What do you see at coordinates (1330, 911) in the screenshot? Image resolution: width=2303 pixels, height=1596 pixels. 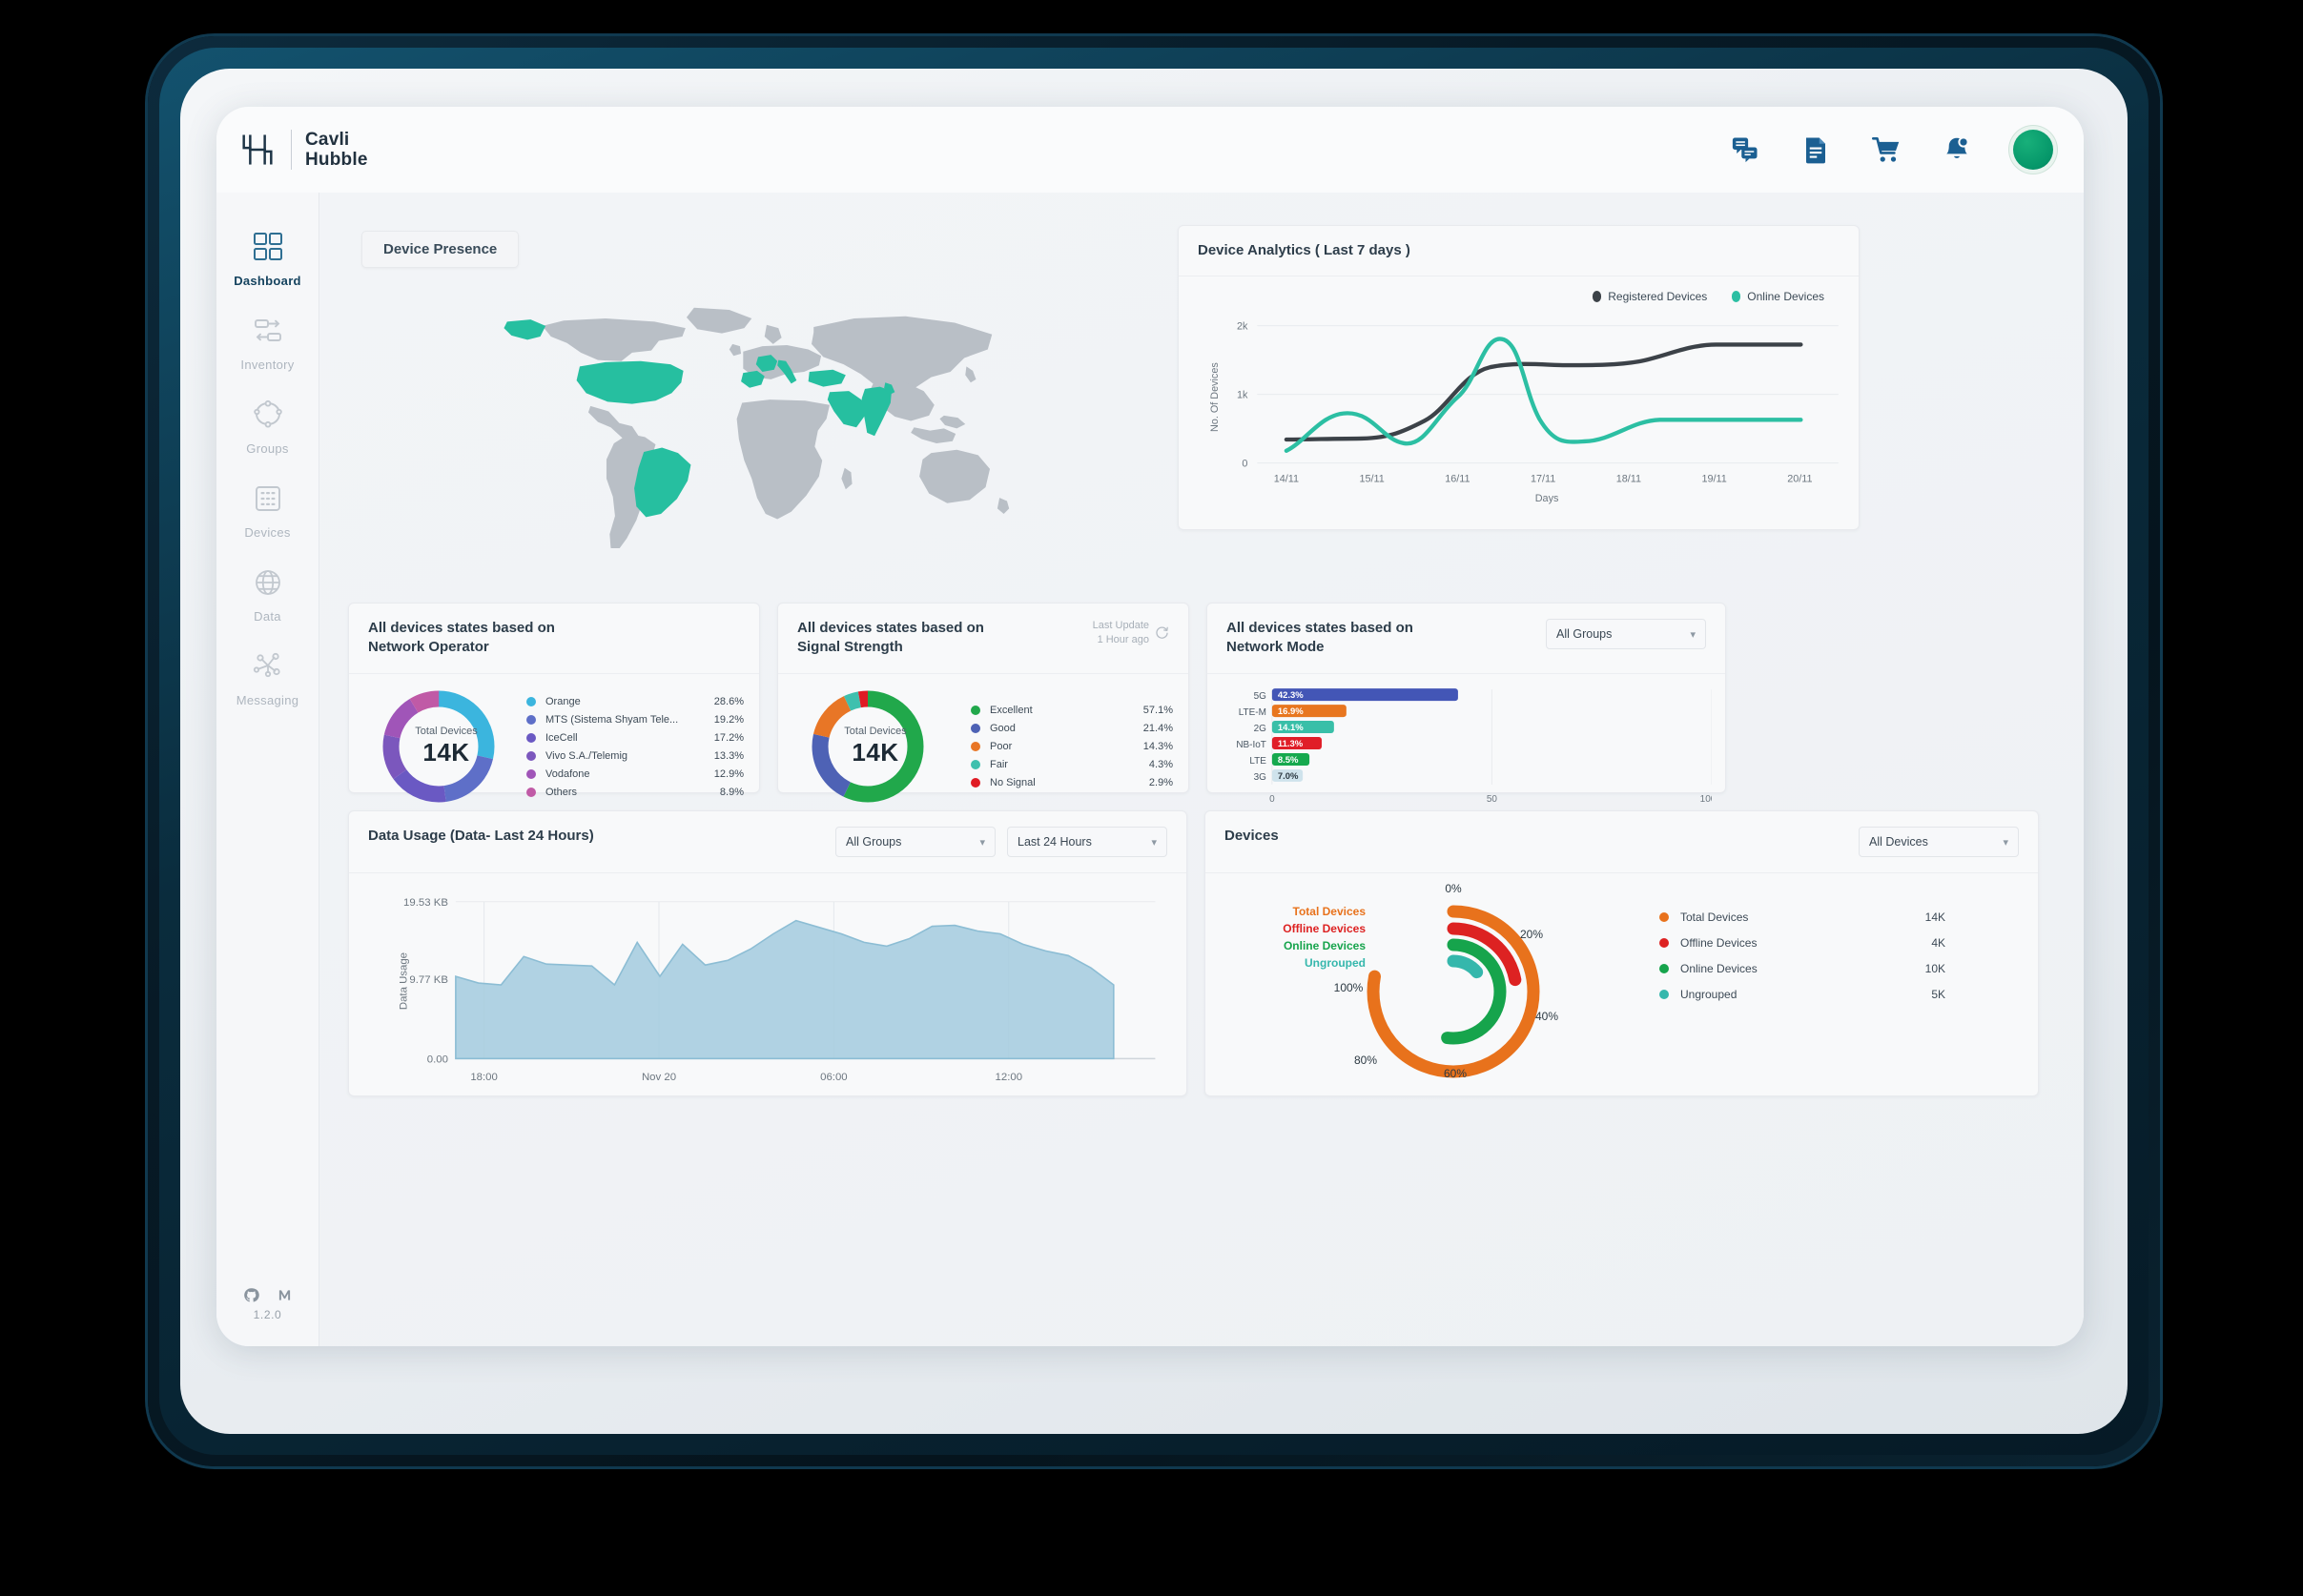 I see `radial-label: Total Devices` at bounding box center [1330, 911].